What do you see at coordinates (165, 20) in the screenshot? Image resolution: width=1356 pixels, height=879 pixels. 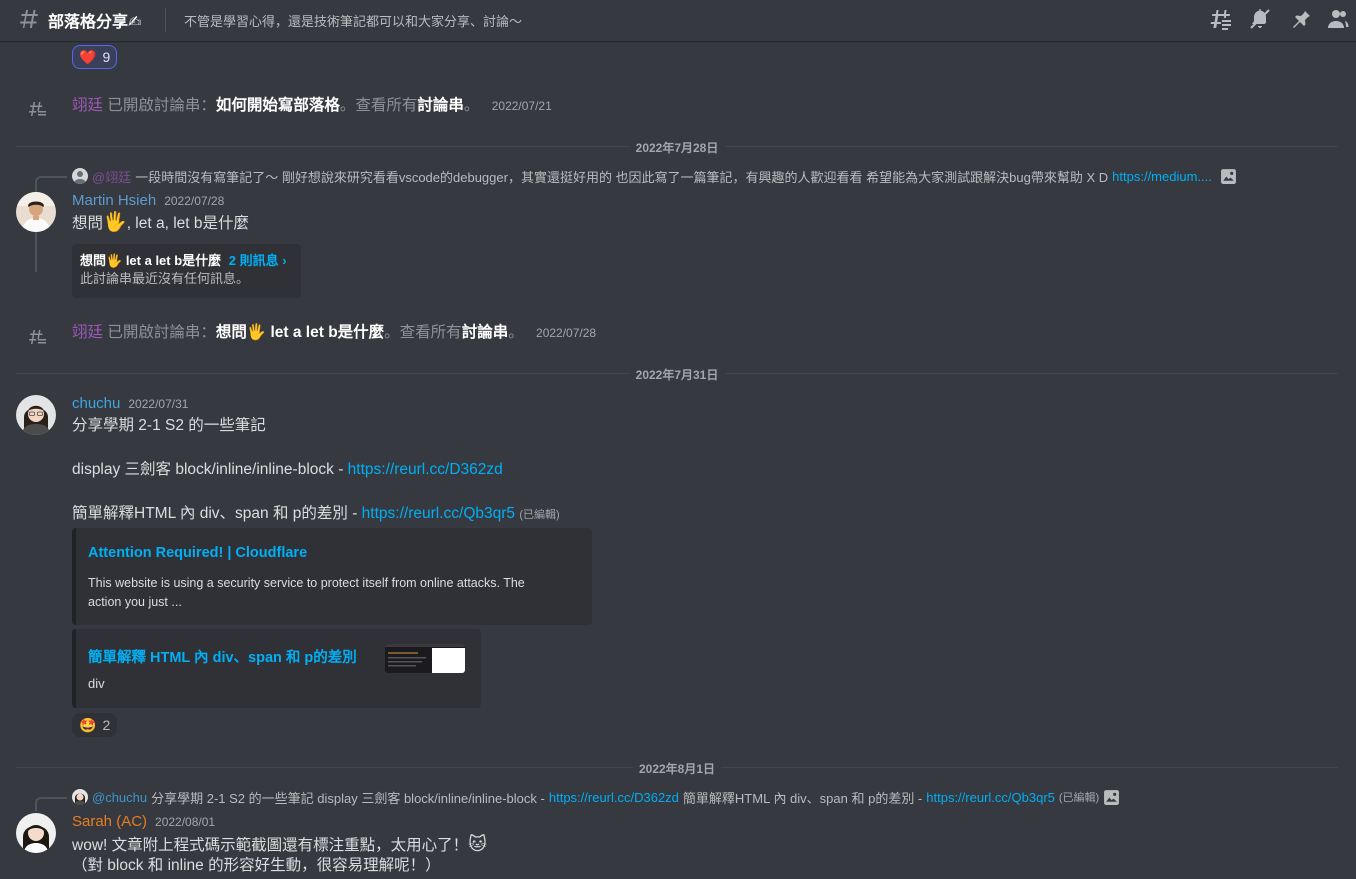 I see `header-divider` at bounding box center [165, 20].